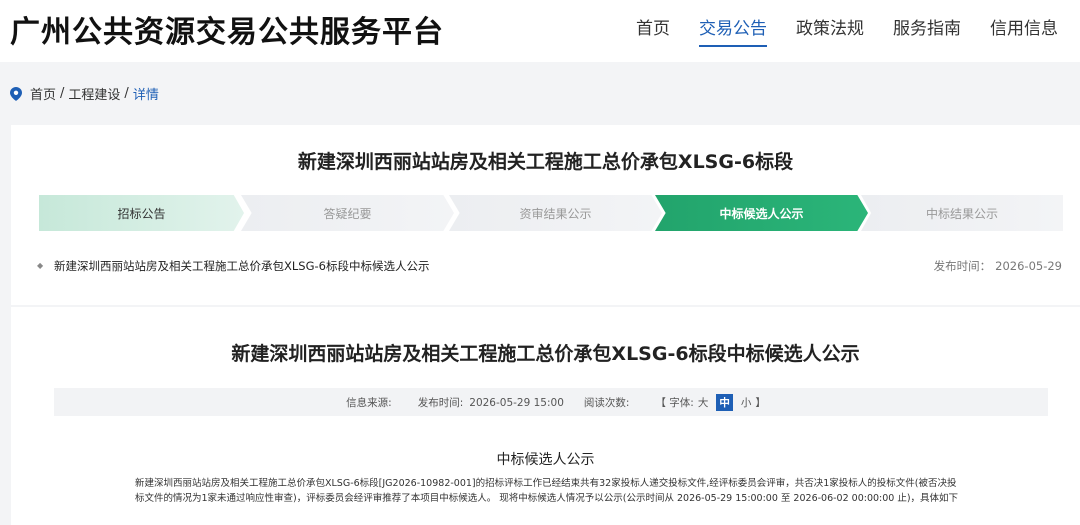 The height and width of the screenshot is (525, 1080). Describe the element at coordinates (145, 95) in the screenshot. I see `breadcrumb-detail: 详情` at that location.